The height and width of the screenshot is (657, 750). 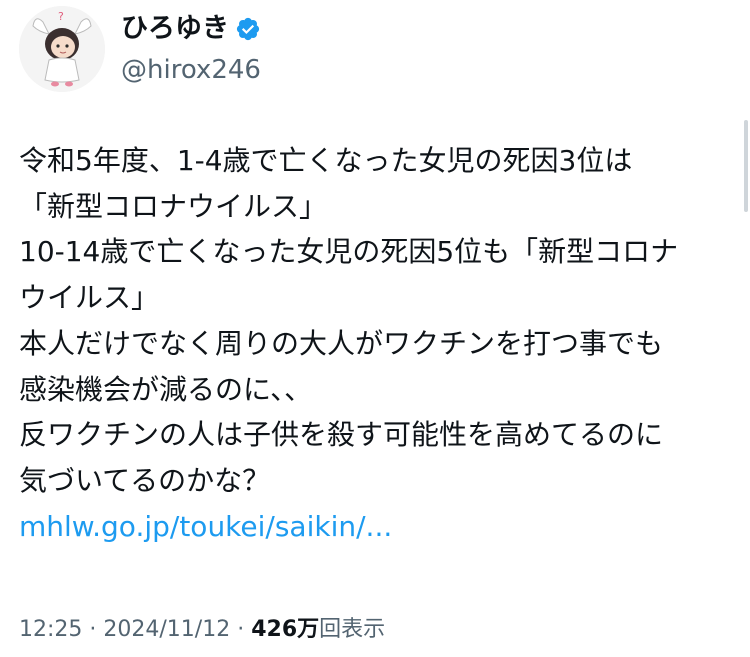 I want to click on avatar-icon: ?, so click(x=62, y=49).